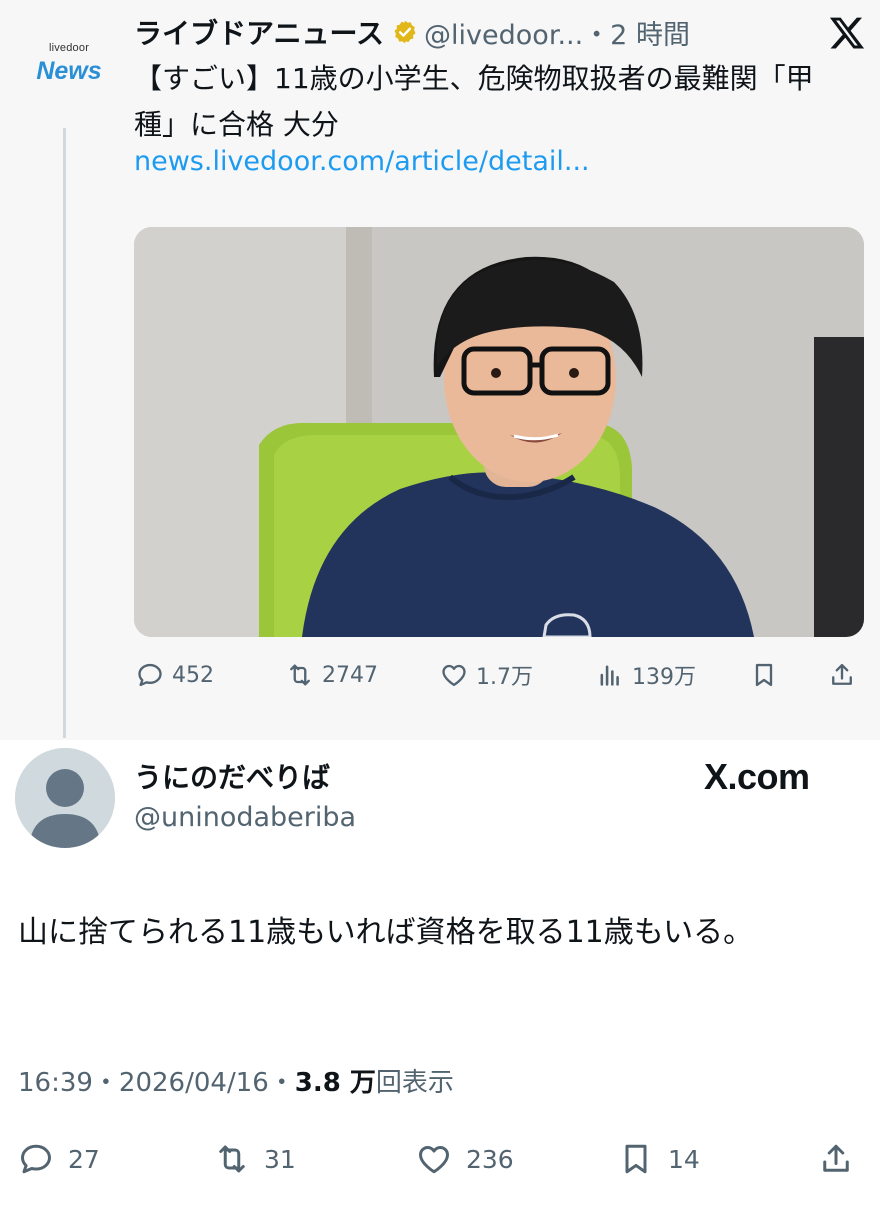 The image size is (880, 1205). Describe the element at coordinates (757, 776) in the screenshot. I see `source-watermark: X.com` at that location.